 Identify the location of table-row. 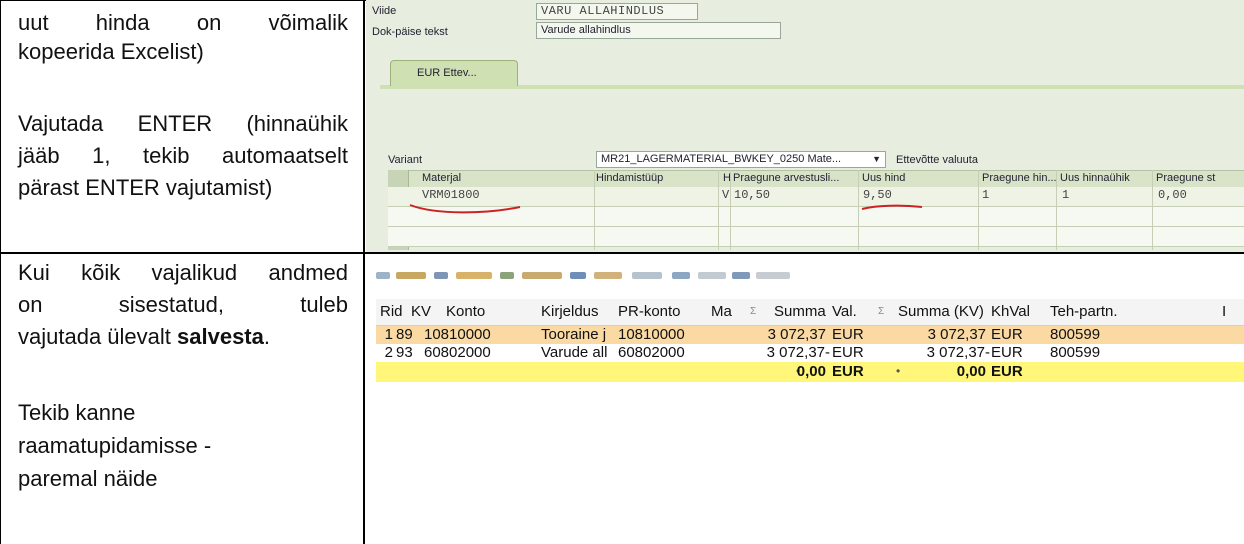
(816, 237).